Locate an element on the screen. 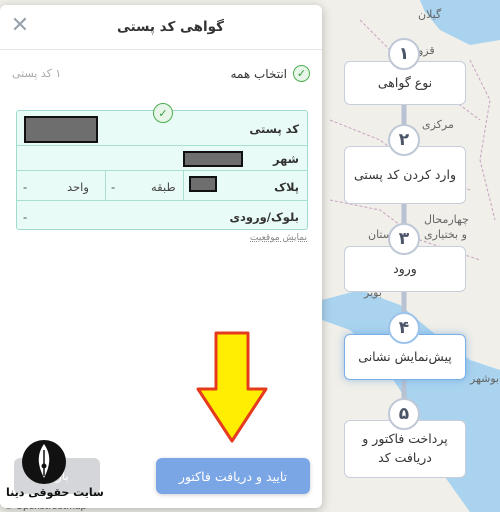  step-5-label: پرداخت فاکتور و دریافت کد is located at coordinates (405, 448).